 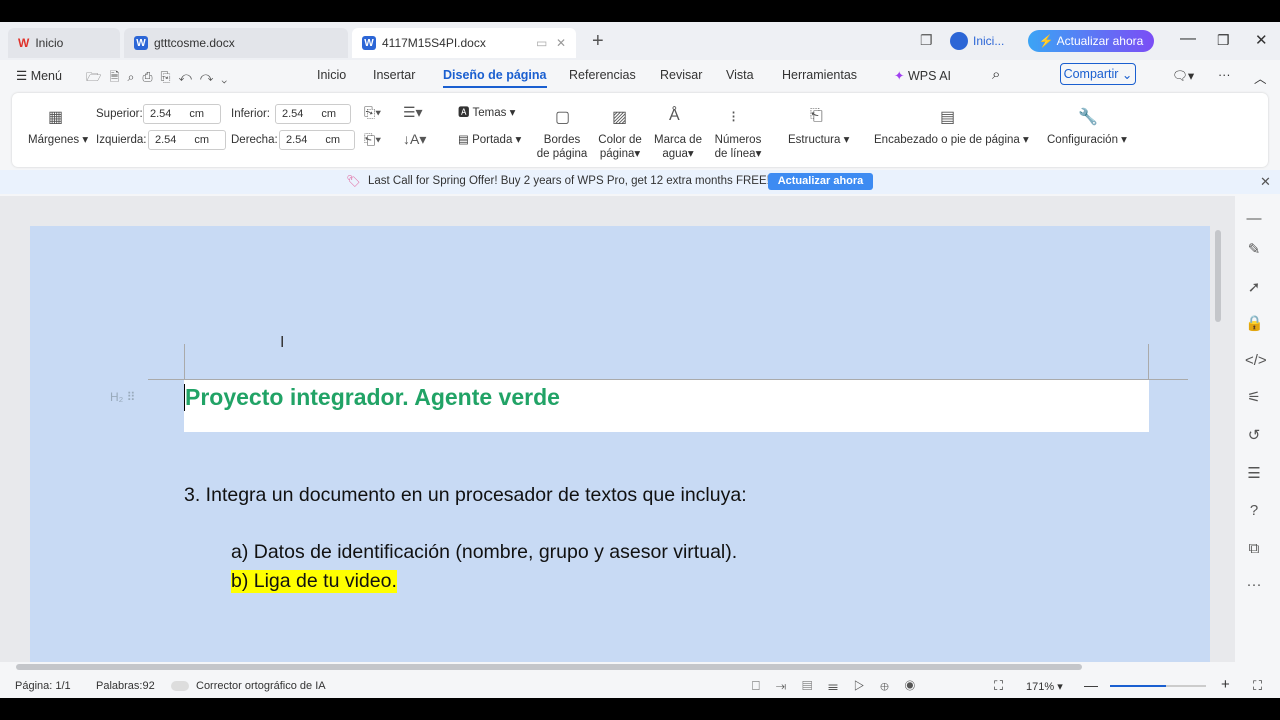 I want to click on l1: Marca de, so click(x=678, y=140).